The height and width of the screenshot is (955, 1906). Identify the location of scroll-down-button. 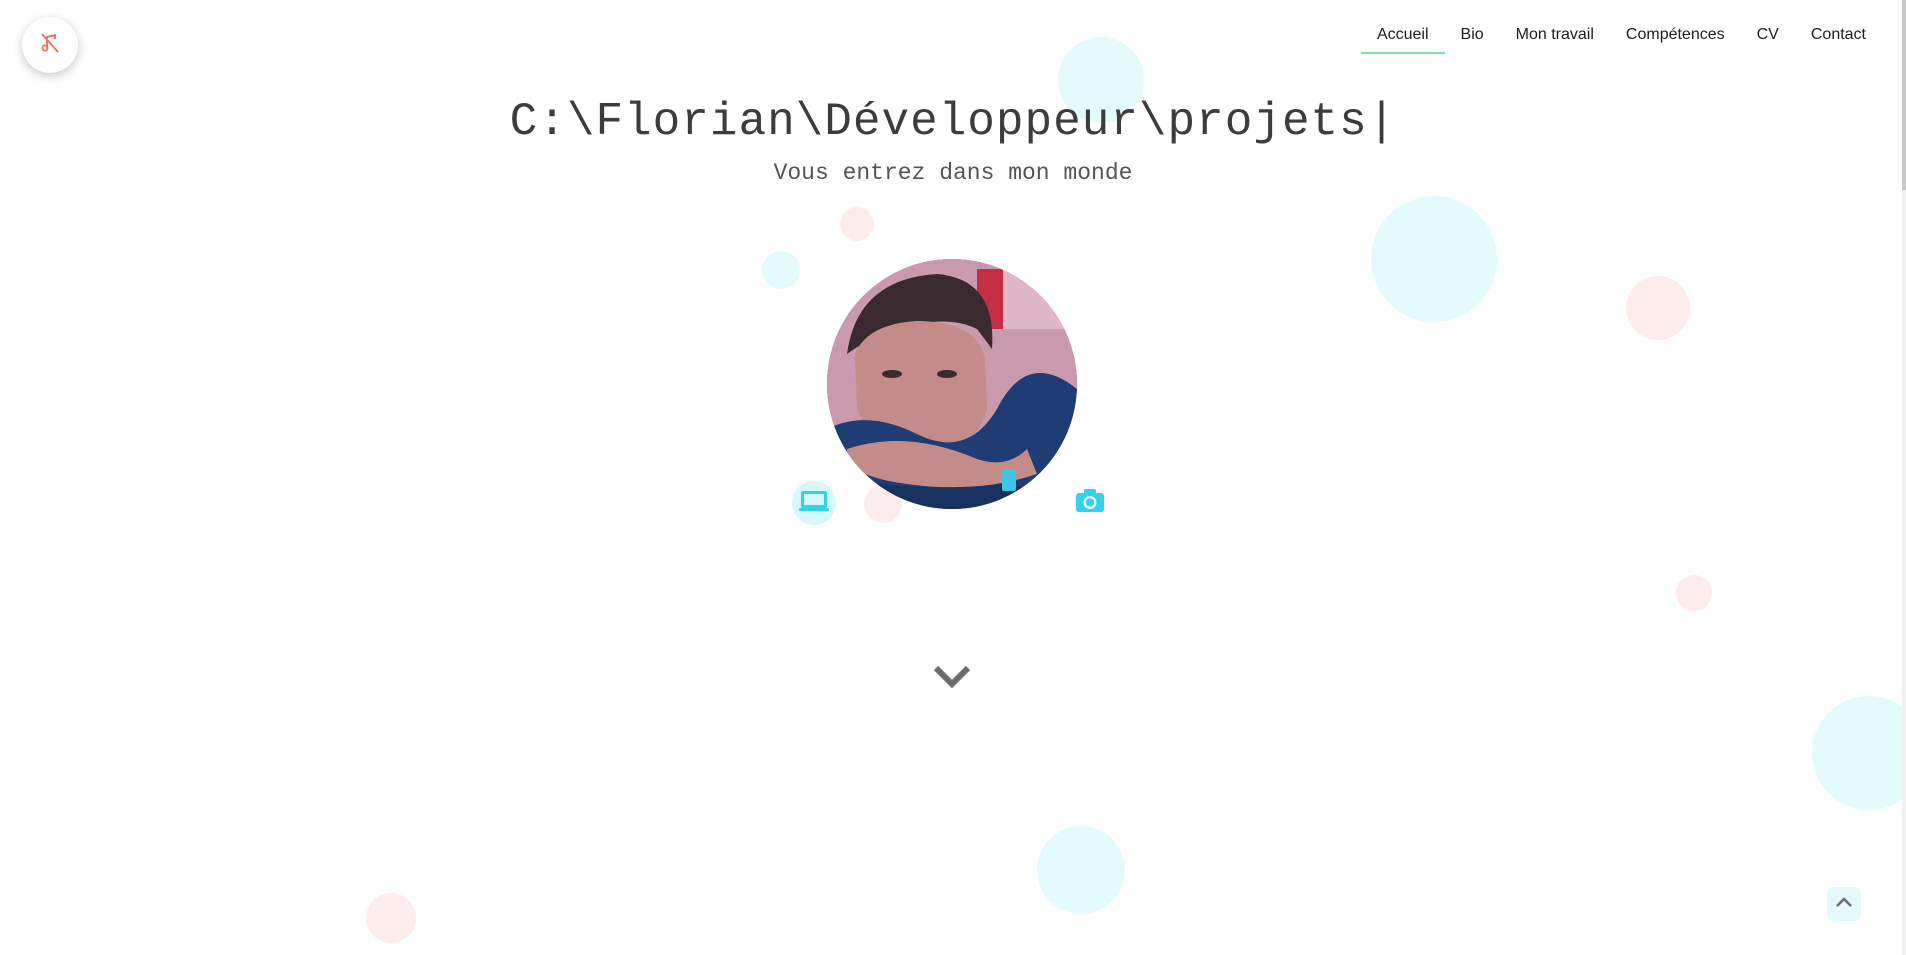
(952, 677).